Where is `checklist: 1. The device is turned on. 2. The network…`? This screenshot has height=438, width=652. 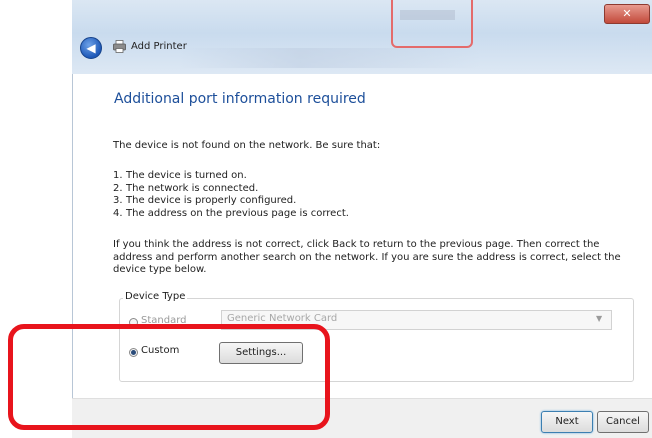
checklist: 1. The device is turned on. 2. The network… is located at coordinates (231, 195).